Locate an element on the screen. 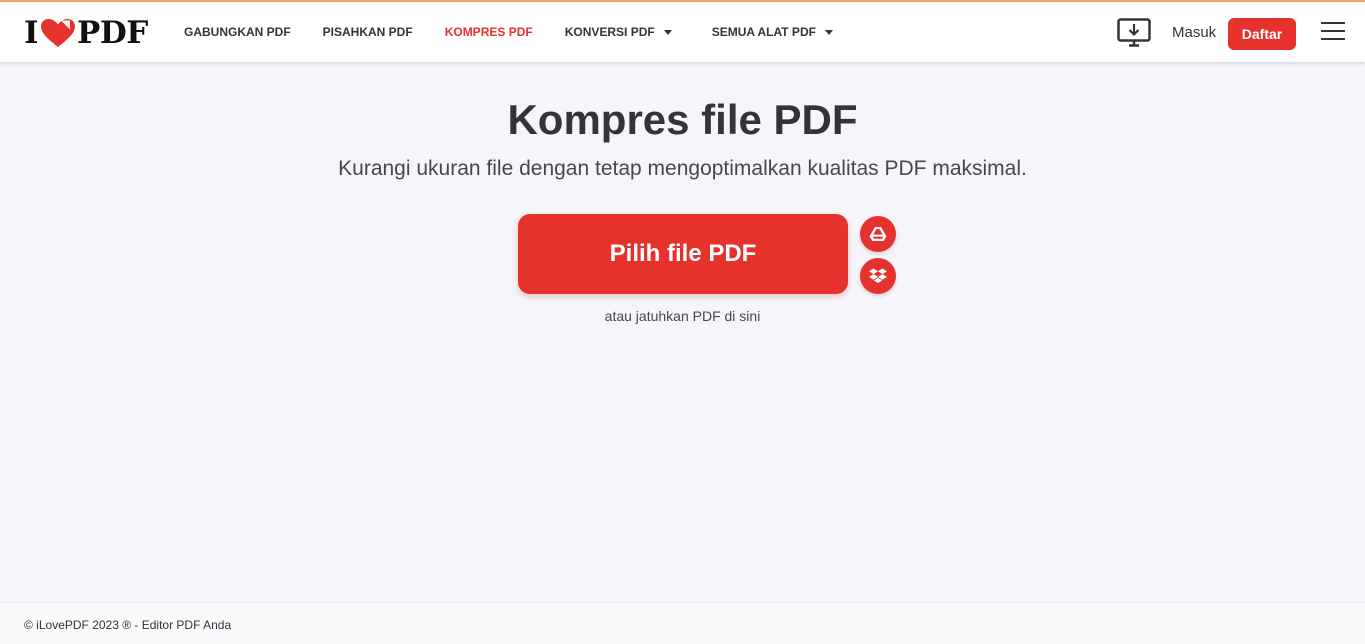 Image resolution: width=1365 pixels, height=644 pixels. hamburger-menu-icon is located at coordinates (1334, 34).